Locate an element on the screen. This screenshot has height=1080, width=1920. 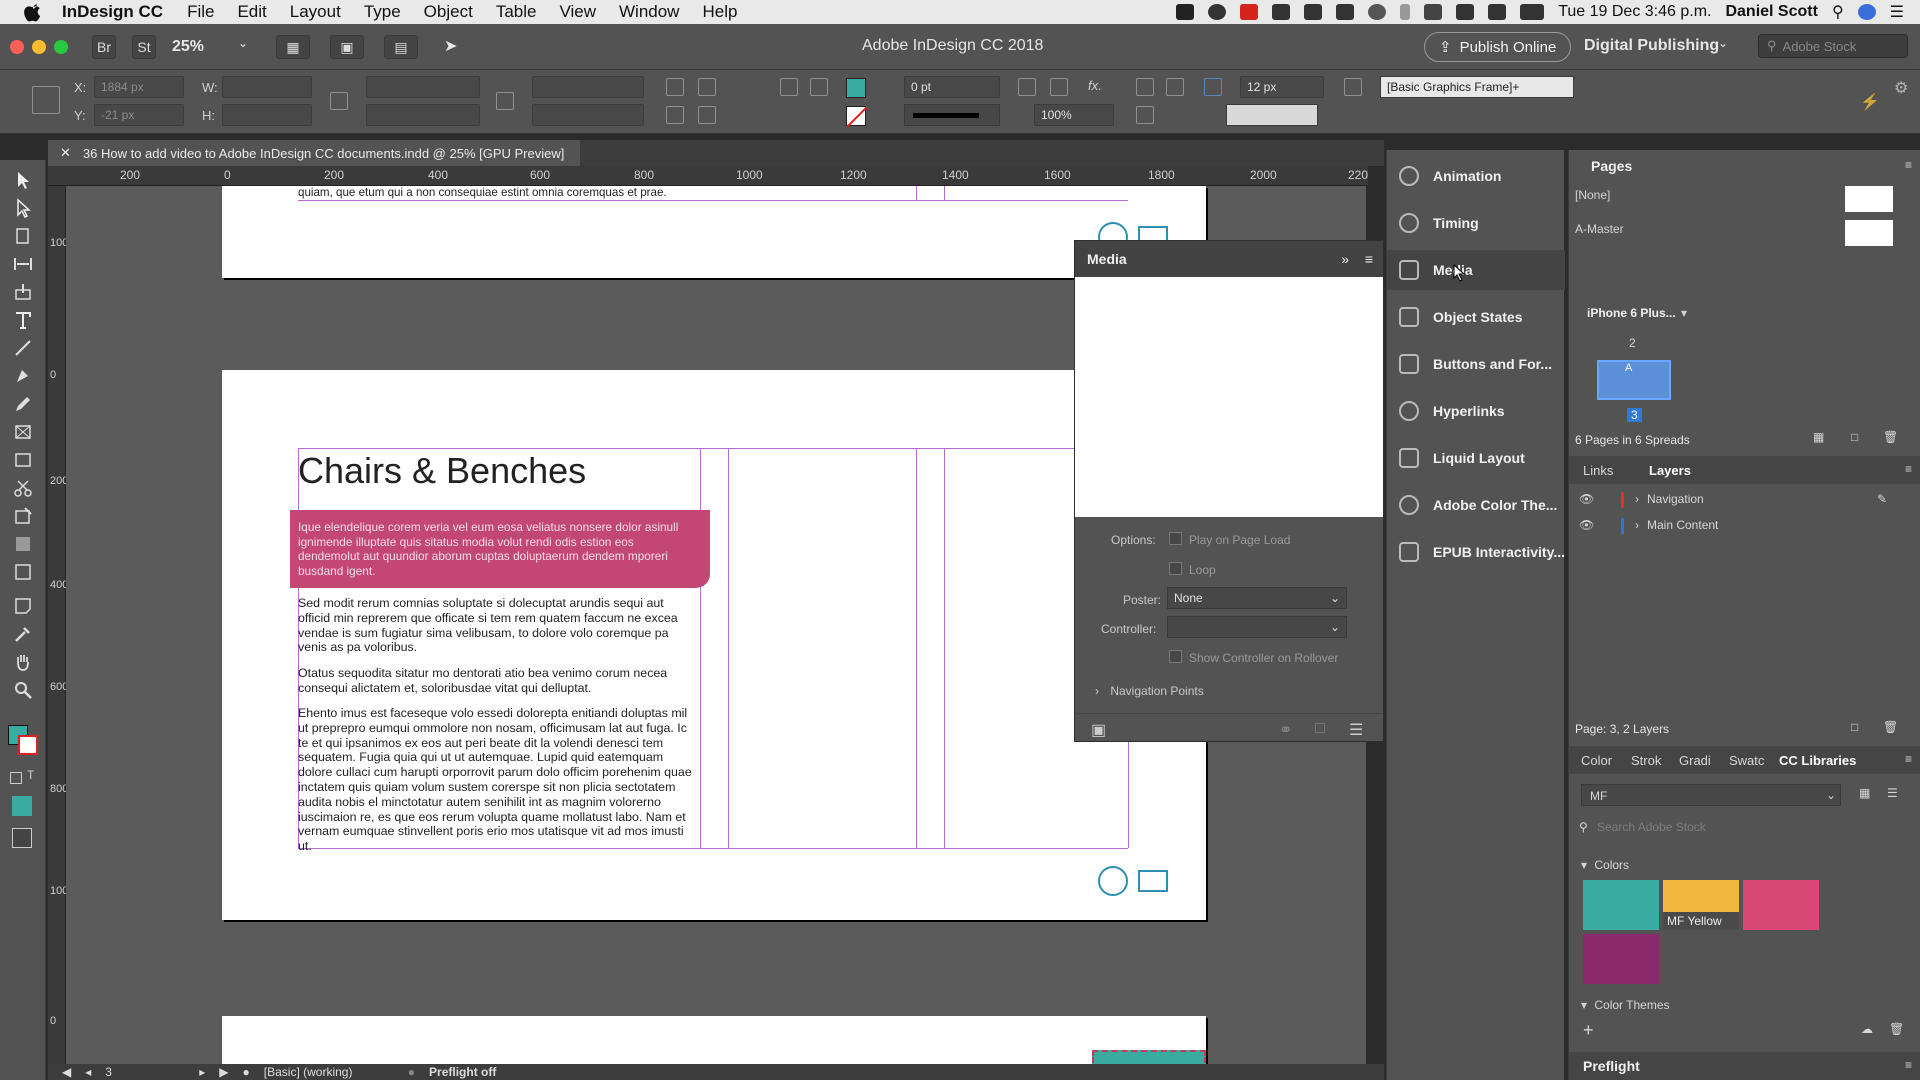
notification-center-icon: ☰ is located at coordinates (1897, 12).